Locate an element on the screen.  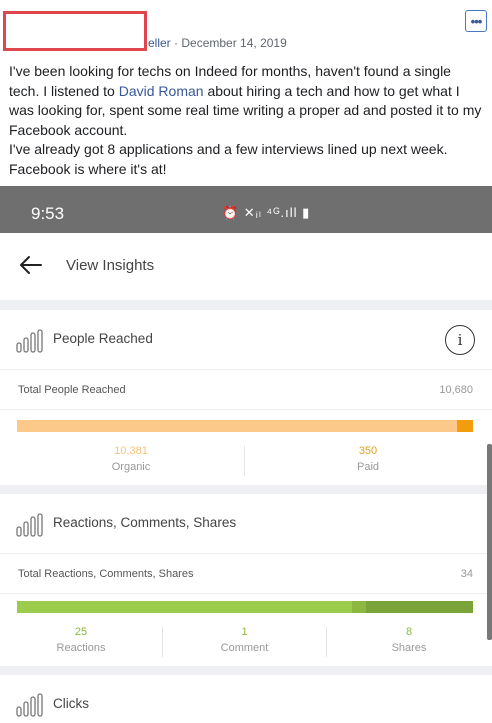
total-label: Total Reactions, Comments, Shares is located at coordinates (106, 574).